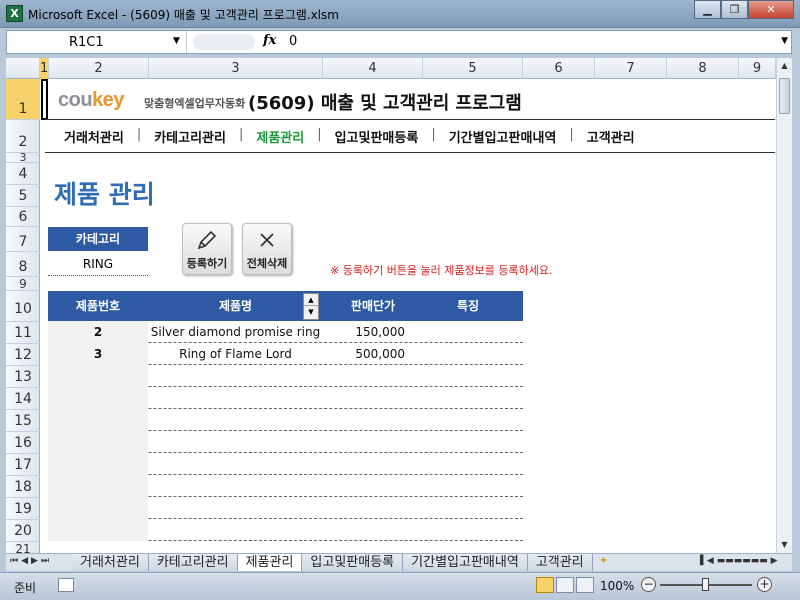 Image resolution: width=800 pixels, height=600 pixels. Describe the element at coordinates (23, 531) in the screenshot. I see `row-header: 20` at that location.